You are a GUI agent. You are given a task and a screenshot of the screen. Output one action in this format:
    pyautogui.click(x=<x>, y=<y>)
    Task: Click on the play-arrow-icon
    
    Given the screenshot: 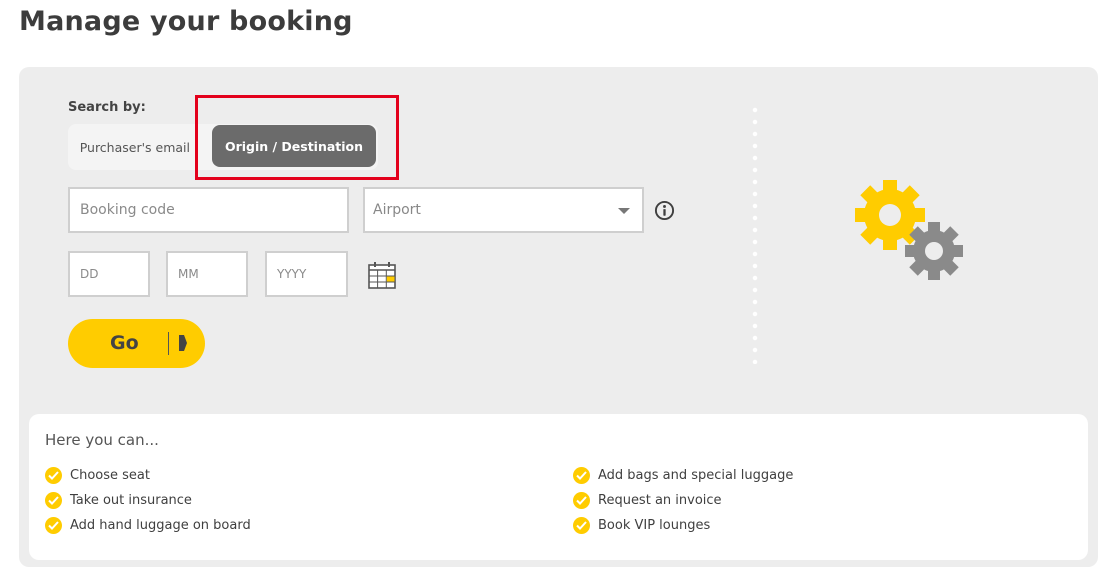 What is the action you would take?
    pyautogui.click(x=183, y=343)
    